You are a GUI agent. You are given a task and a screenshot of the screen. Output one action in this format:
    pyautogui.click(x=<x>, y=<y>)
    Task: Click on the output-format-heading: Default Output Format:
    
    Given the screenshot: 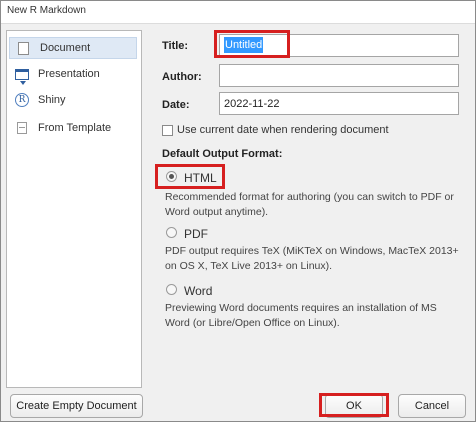 What is the action you would take?
    pyautogui.click(x=222, y=154)
    